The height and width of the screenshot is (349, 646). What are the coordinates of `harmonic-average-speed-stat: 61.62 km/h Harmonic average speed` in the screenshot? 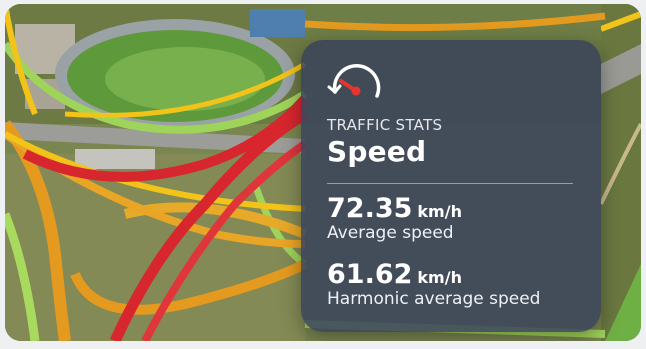 It's located at (433, 284).